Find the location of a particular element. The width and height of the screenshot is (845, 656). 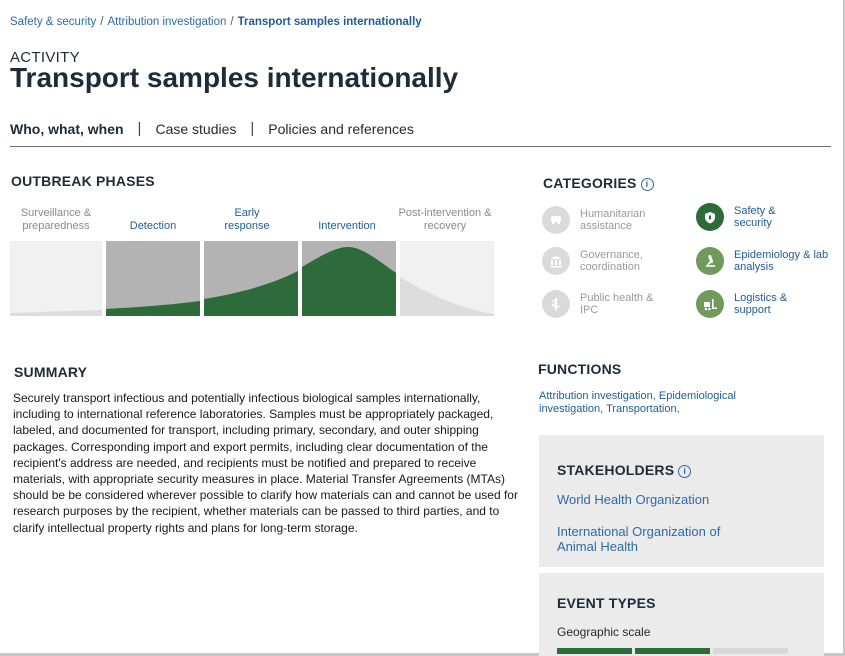

microscope-icon is located at coordinates (710, 261).